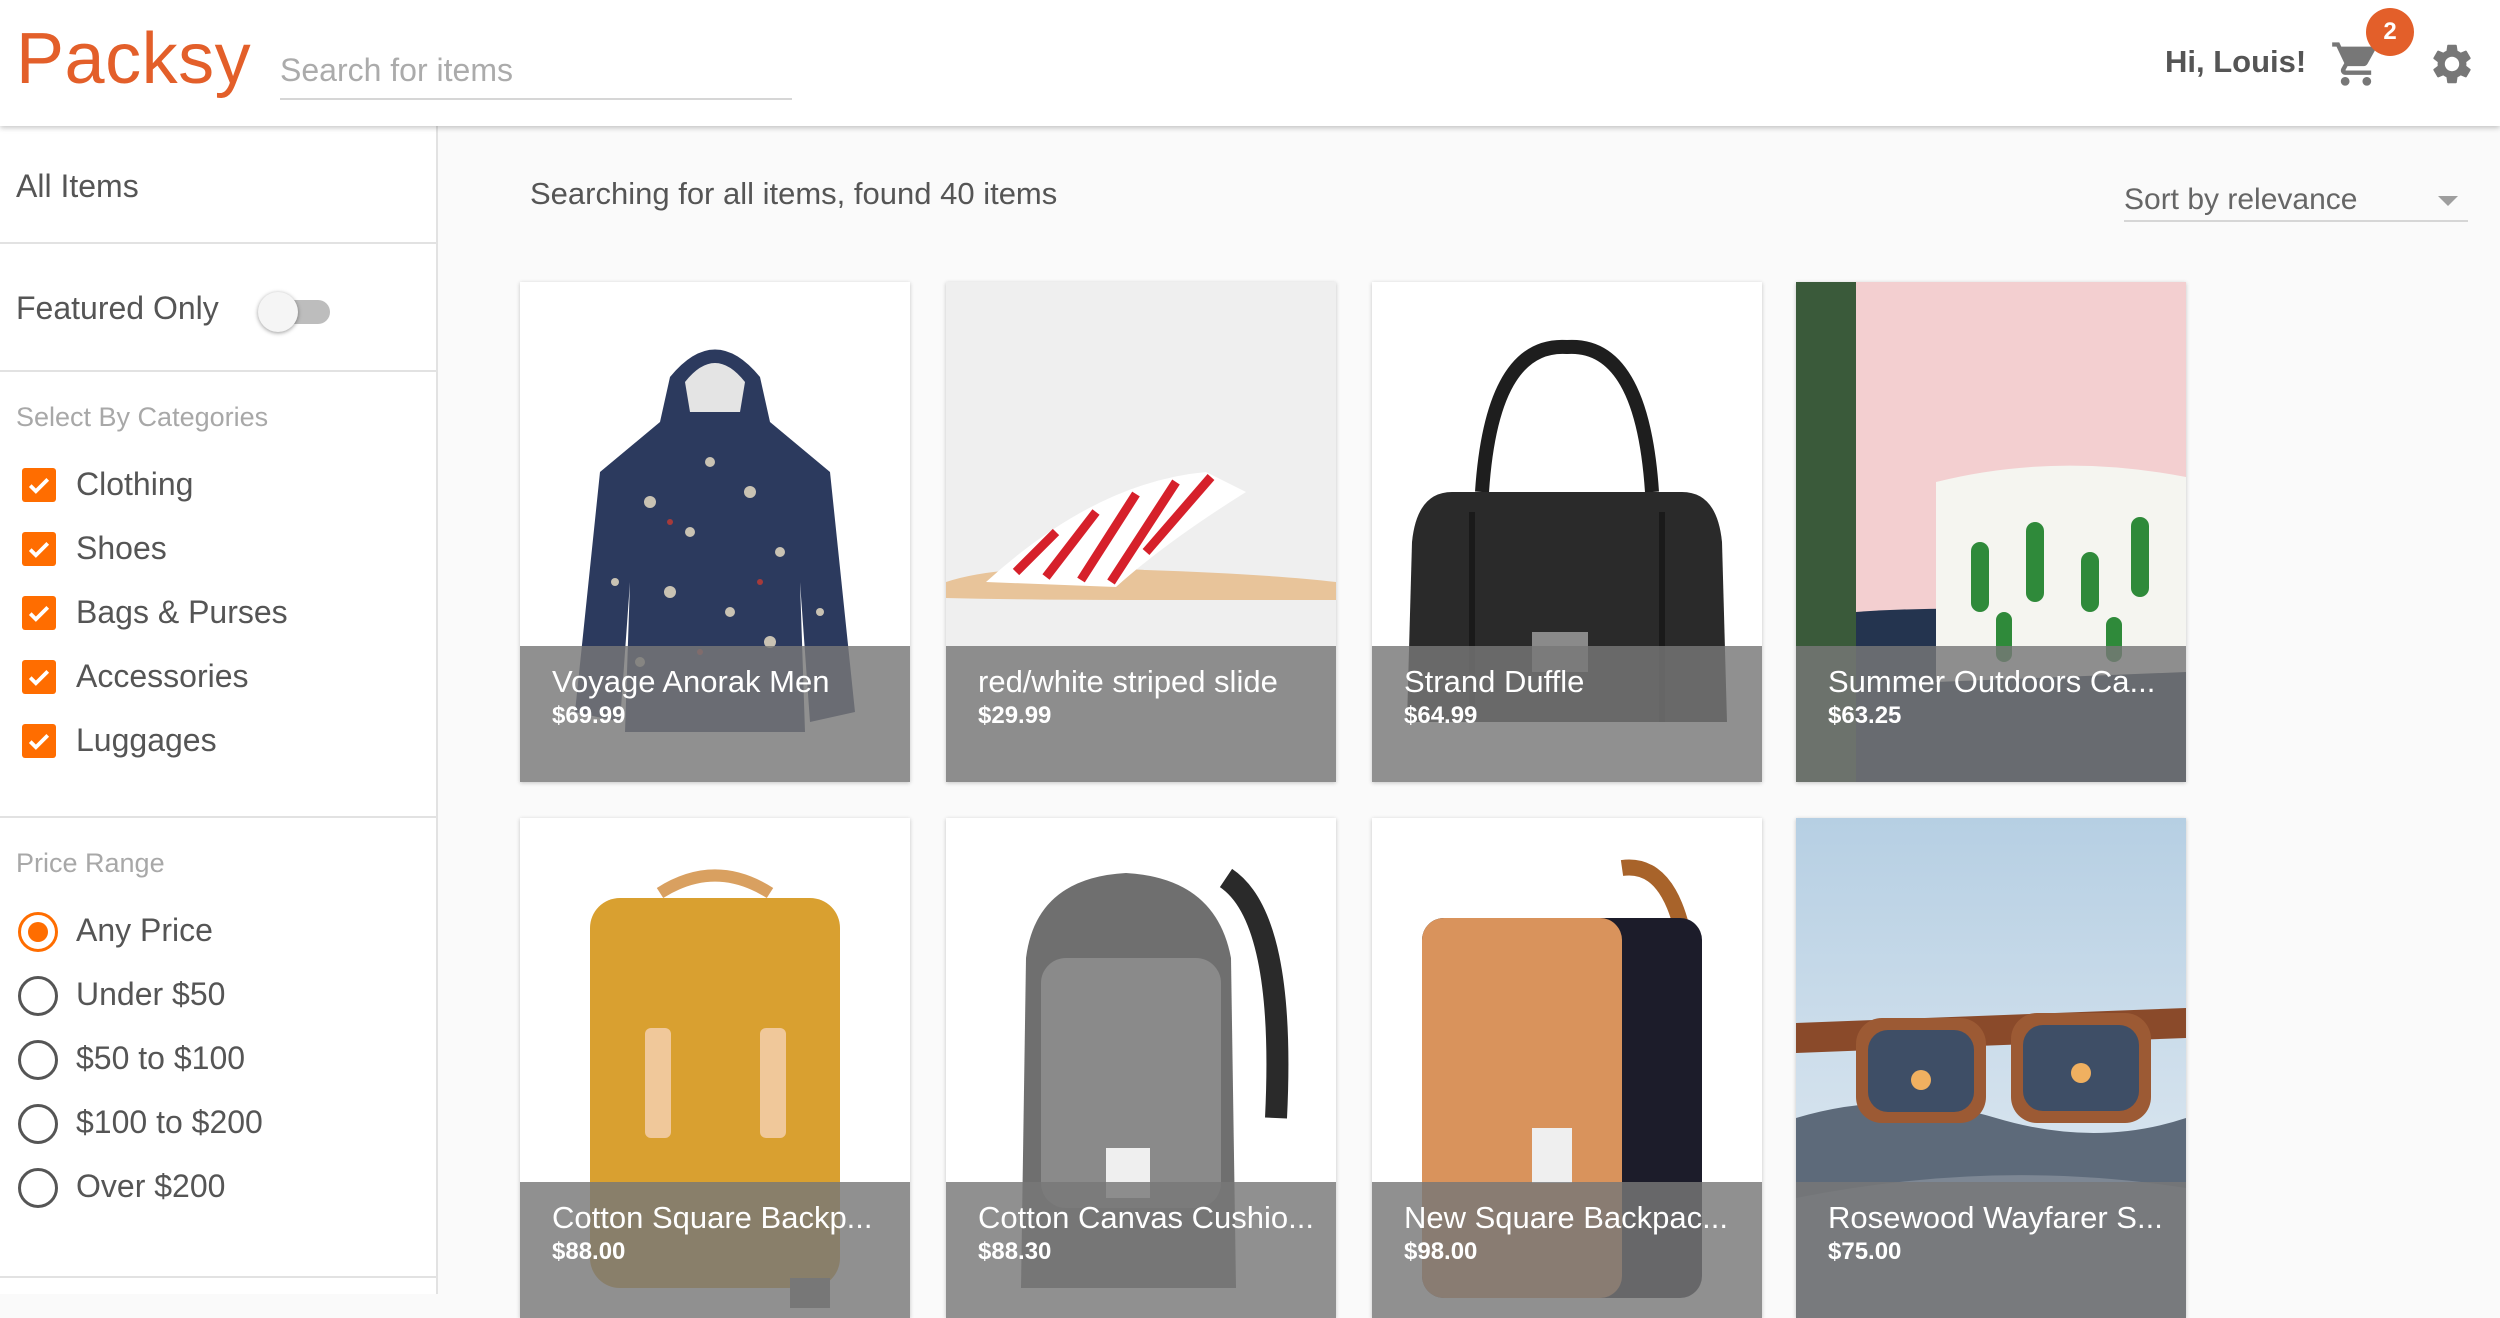 Image resolution: width=2500 pixels, height=1318 pixels. Describe the element at coordinates (715, 532) in the screenshot. I see `product-card: Voyage Anorak Men $69.99` at that location.